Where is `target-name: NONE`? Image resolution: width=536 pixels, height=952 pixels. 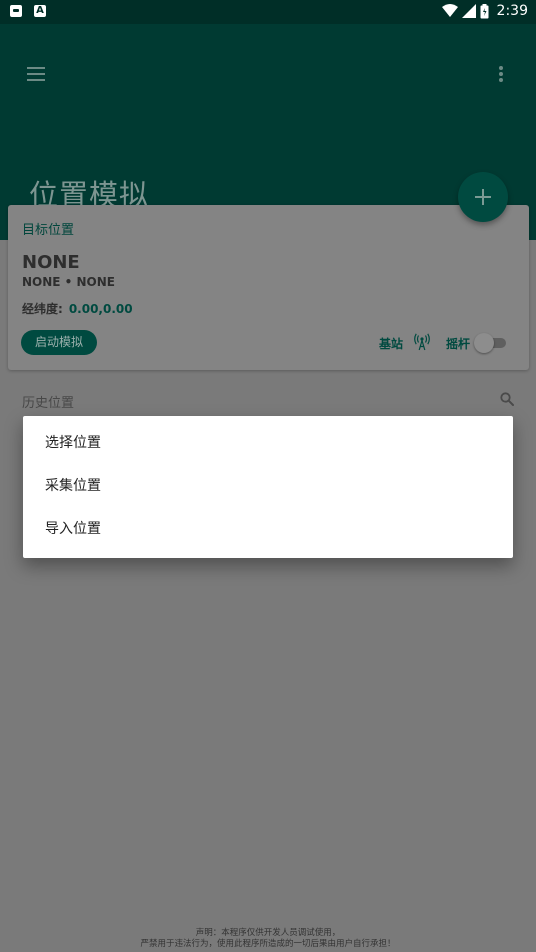
target-name: NONE is located at coordinates (51, 262).